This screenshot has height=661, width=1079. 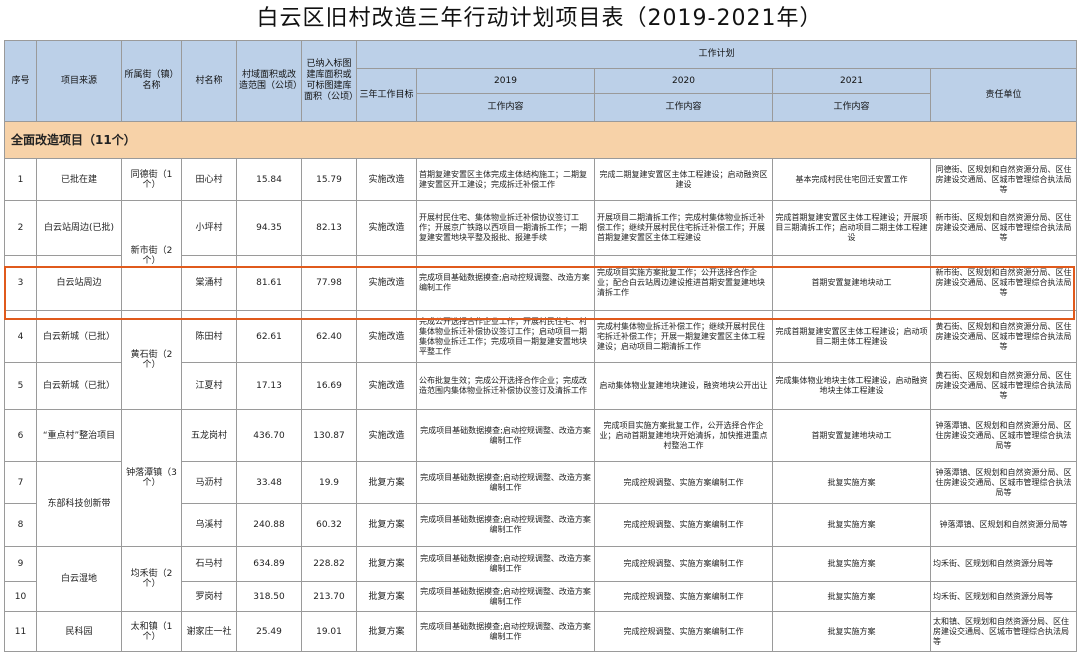 What do you see at coordinates (269, 482) in the screenshot?
I see `cell-area: 33.48` at bounding box center [269, 482].